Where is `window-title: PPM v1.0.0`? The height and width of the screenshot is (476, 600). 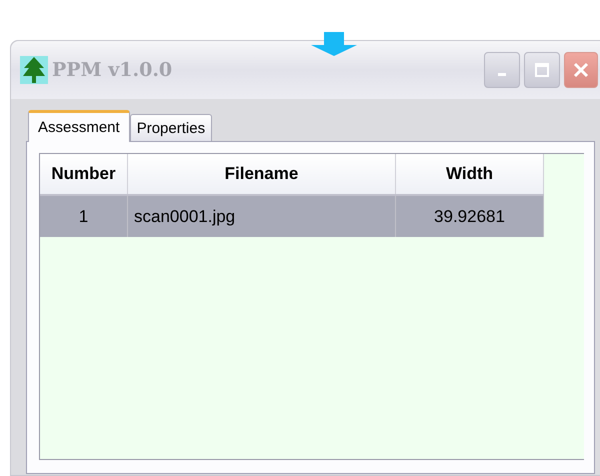
window-title: PPM v1.0.0 is located at coordinates (112, 70).